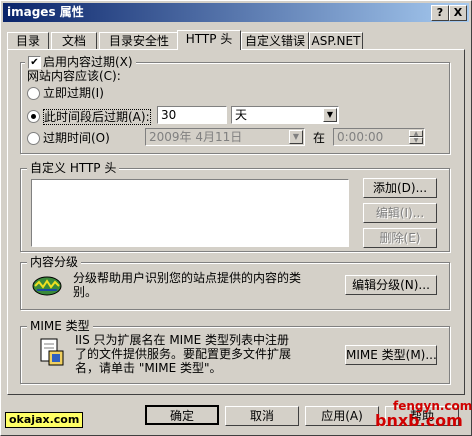 The image size is (472, 436). I want to click on rating-description: 分级帮助用户识别您的站点提供的内容的类别。, so click(187, 285).